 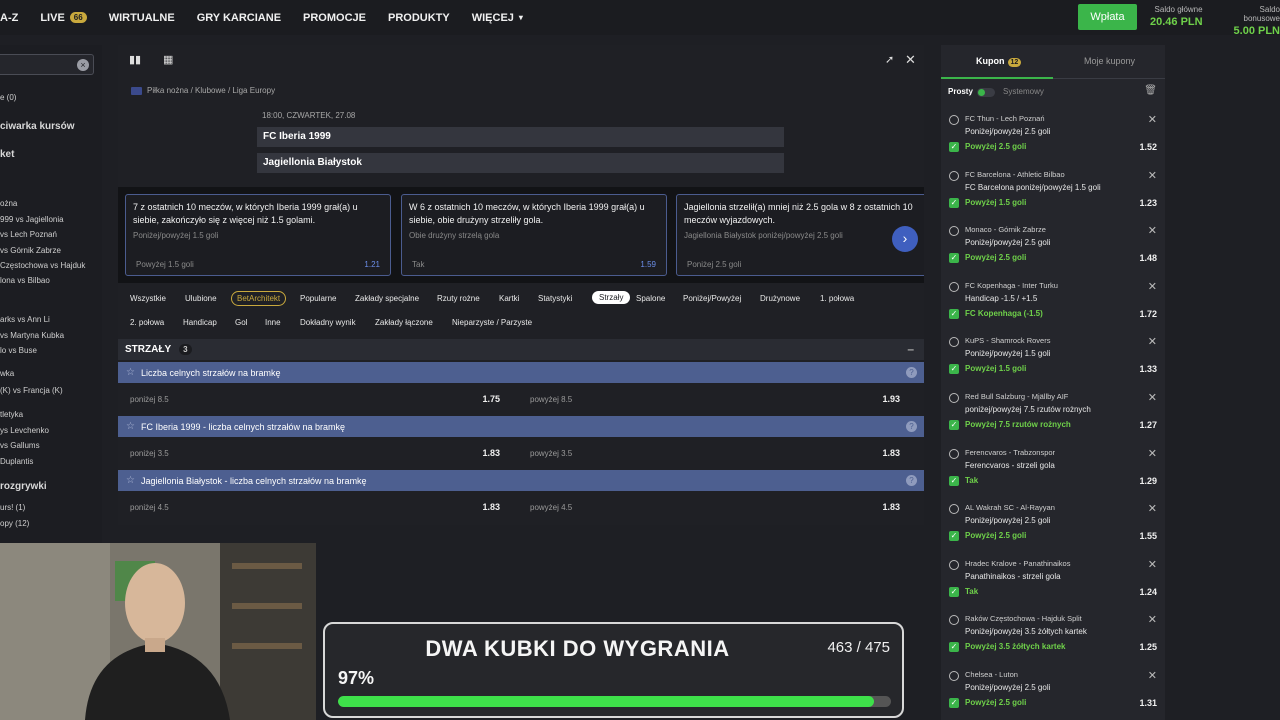 What do you see at coordinates (404, 322) in the screenshot?
I see `filter-chip: Zakłady łączone` at bounding box center [404, 322].